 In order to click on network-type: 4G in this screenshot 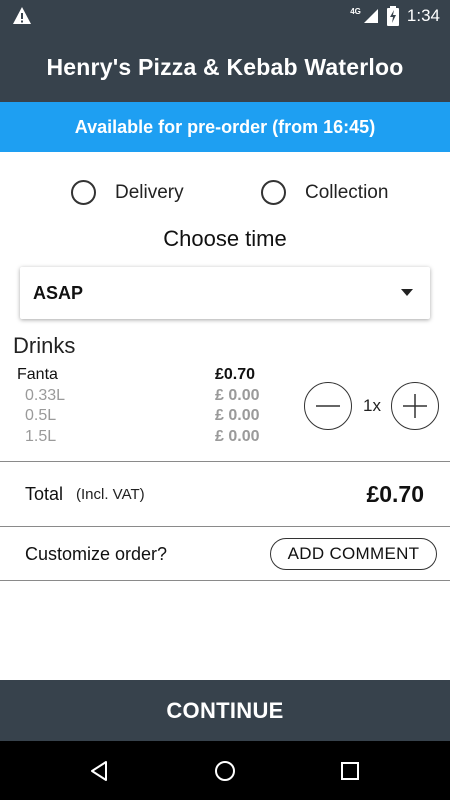, I will do `click(355, 11)`.